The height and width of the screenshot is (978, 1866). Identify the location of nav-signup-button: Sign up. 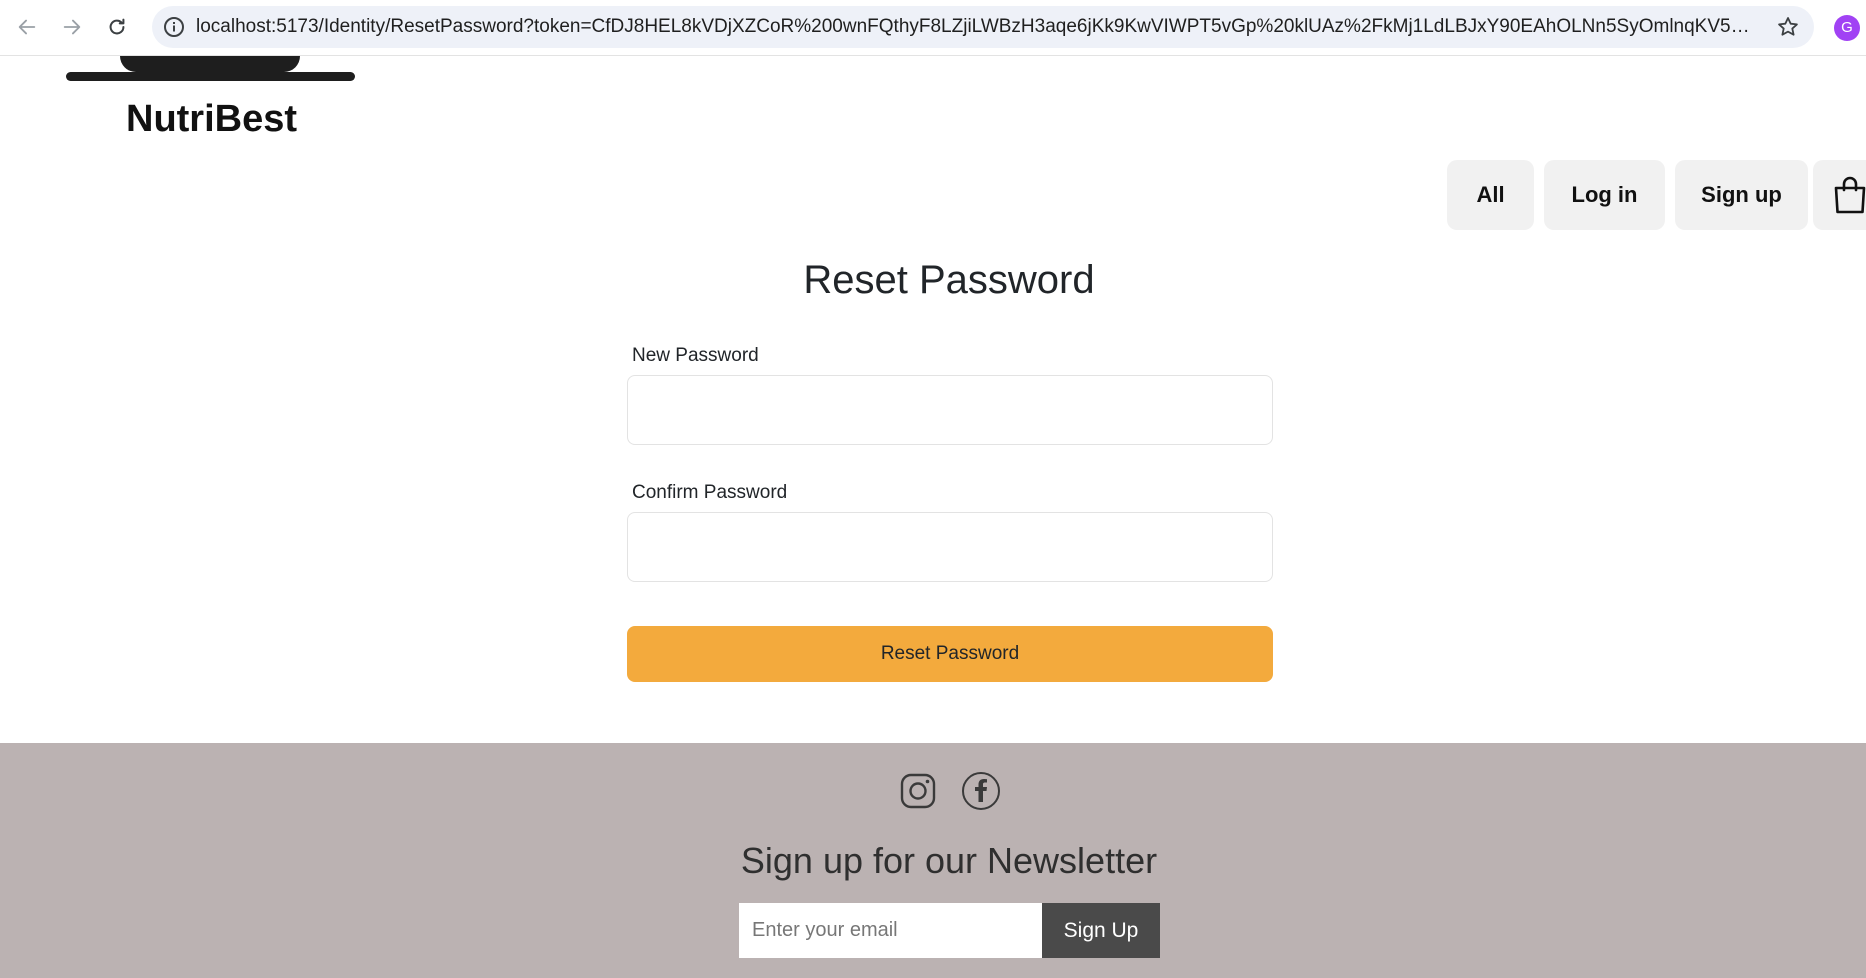
(1741, 195).